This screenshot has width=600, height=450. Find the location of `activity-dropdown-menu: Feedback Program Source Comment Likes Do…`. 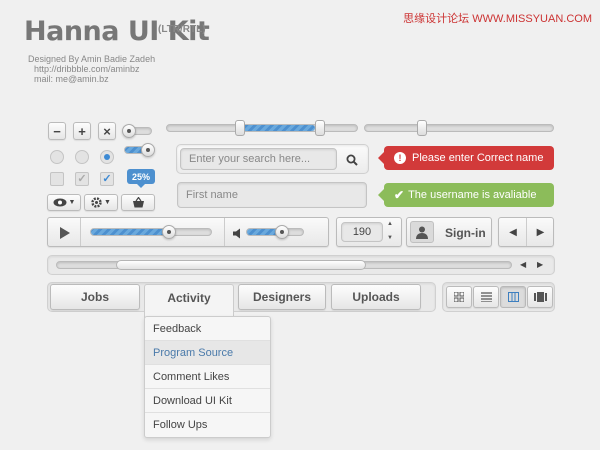

activity-dropdown-menu: Feedback Program Source Comment Likes Do… is located at coordinates (207, 377).